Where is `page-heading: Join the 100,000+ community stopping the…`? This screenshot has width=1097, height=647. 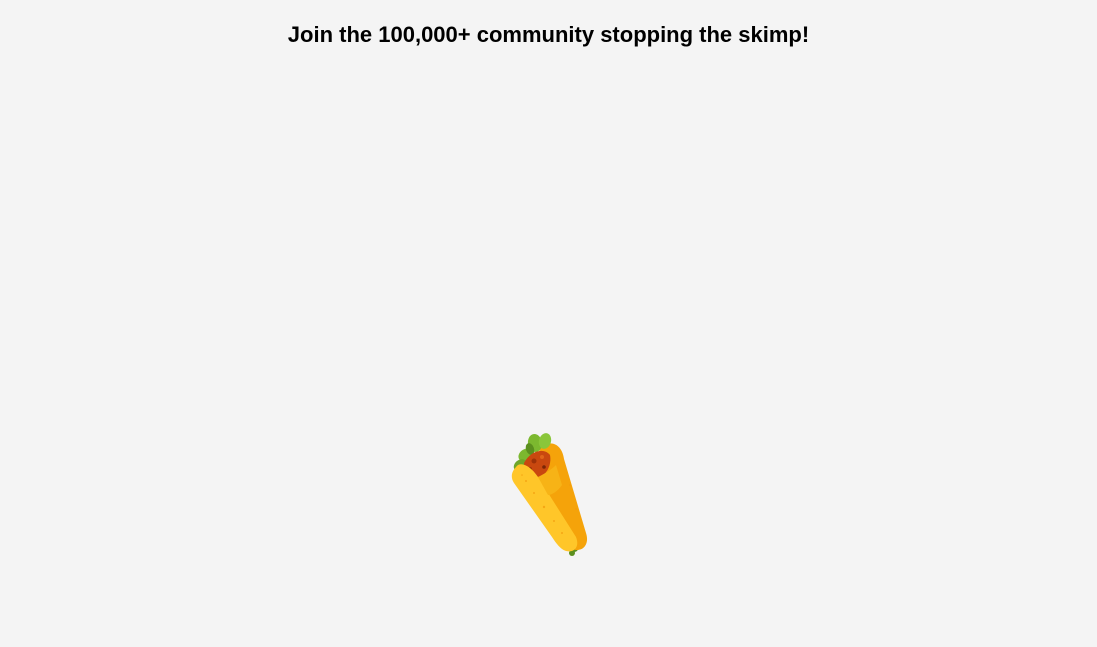
page-heading: Join the 100,000+ community stopping the… is located at coordinates (548, 34).